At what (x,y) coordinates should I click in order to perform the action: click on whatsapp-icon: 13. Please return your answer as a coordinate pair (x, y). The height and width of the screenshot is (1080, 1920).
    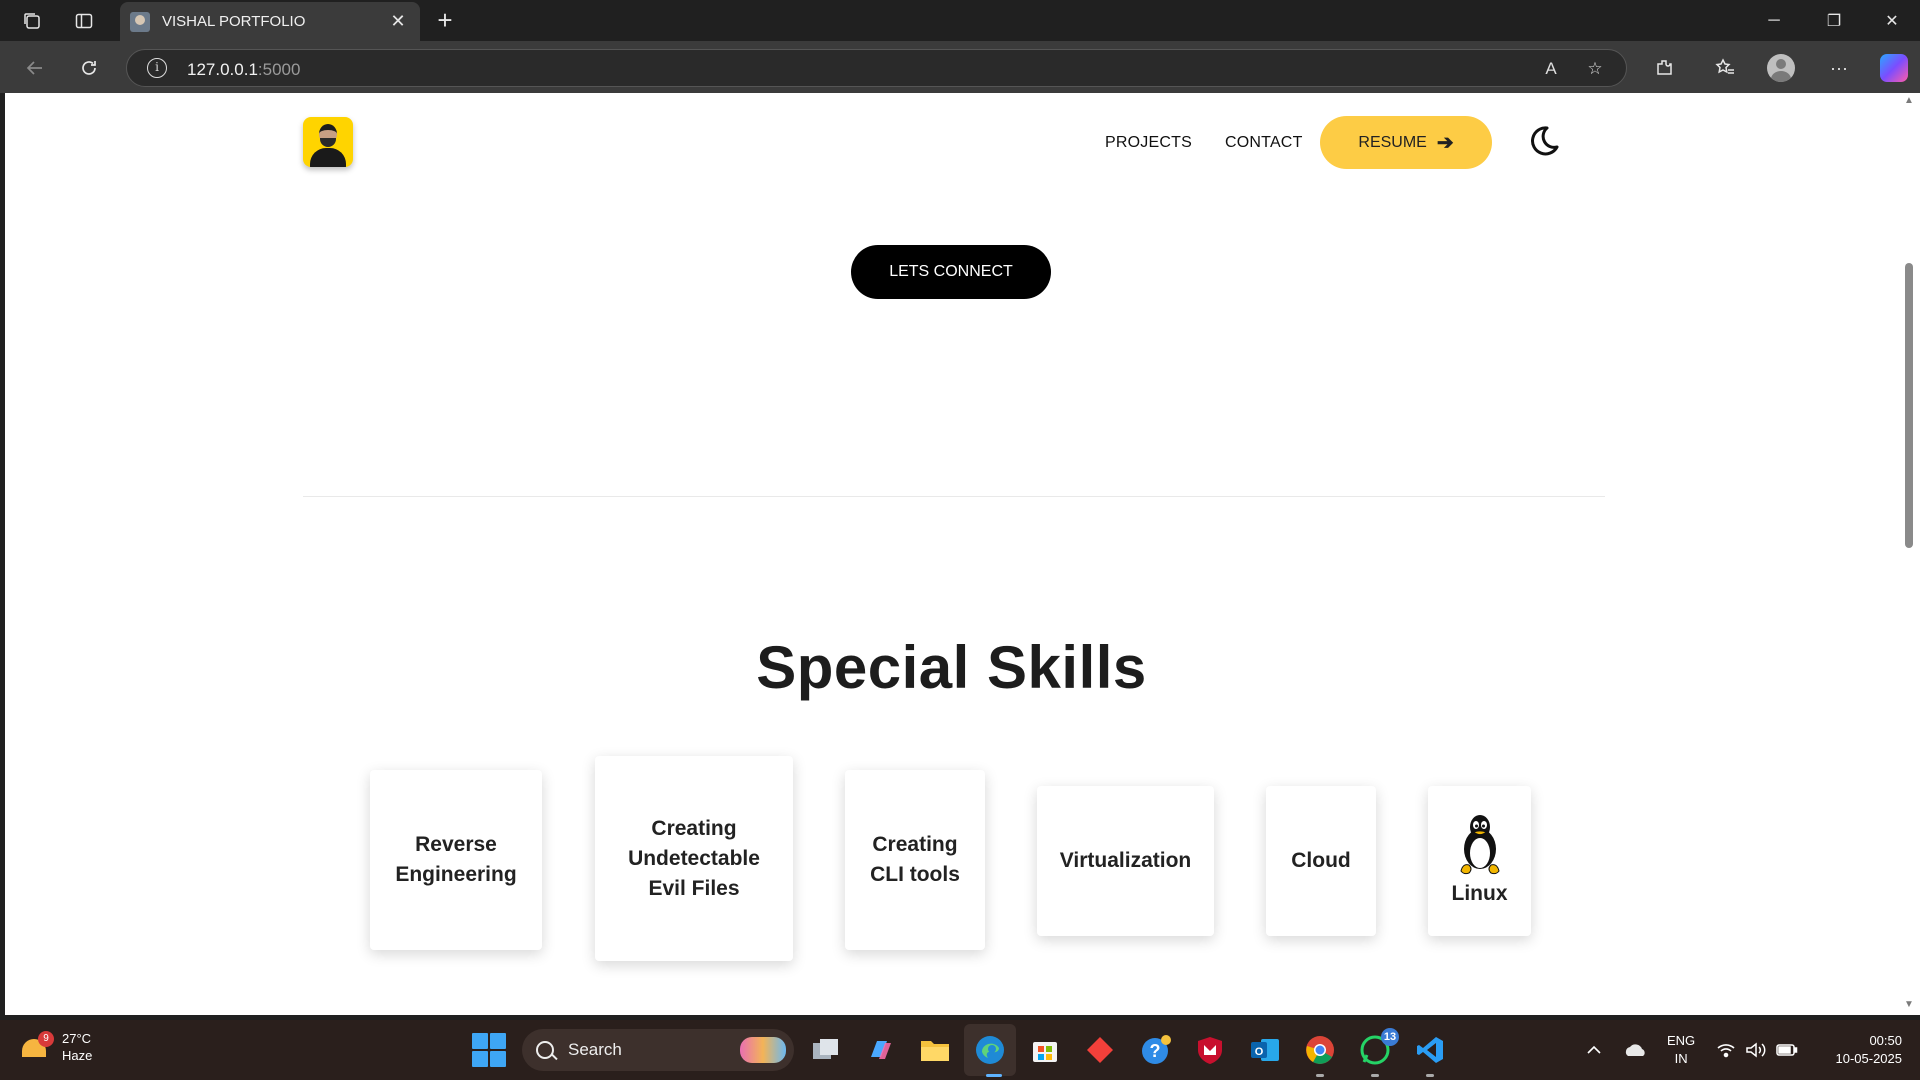
    Looking at the image, I should click on (1378, 1048).